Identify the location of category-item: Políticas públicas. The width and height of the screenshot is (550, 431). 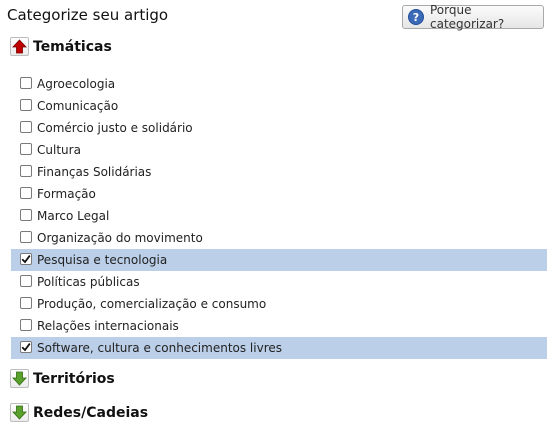
(275, 282).